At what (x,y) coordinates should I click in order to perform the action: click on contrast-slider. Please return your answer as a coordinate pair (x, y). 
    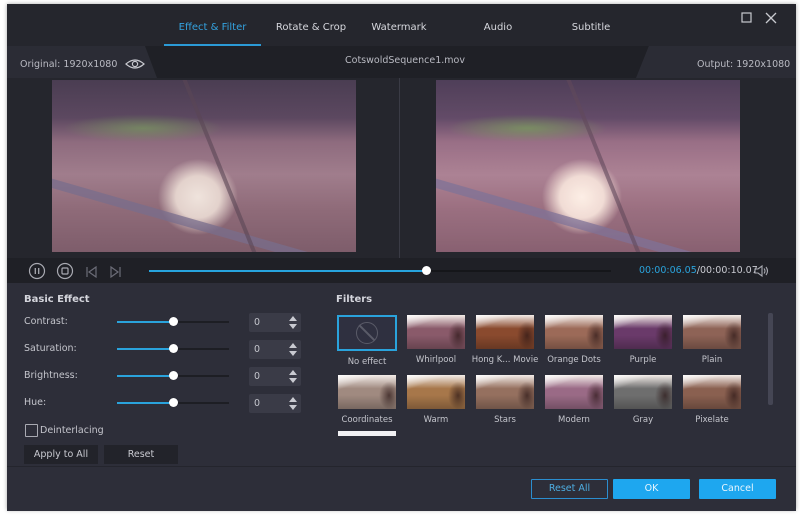
    Looking at the image, I should click on (173, 321).